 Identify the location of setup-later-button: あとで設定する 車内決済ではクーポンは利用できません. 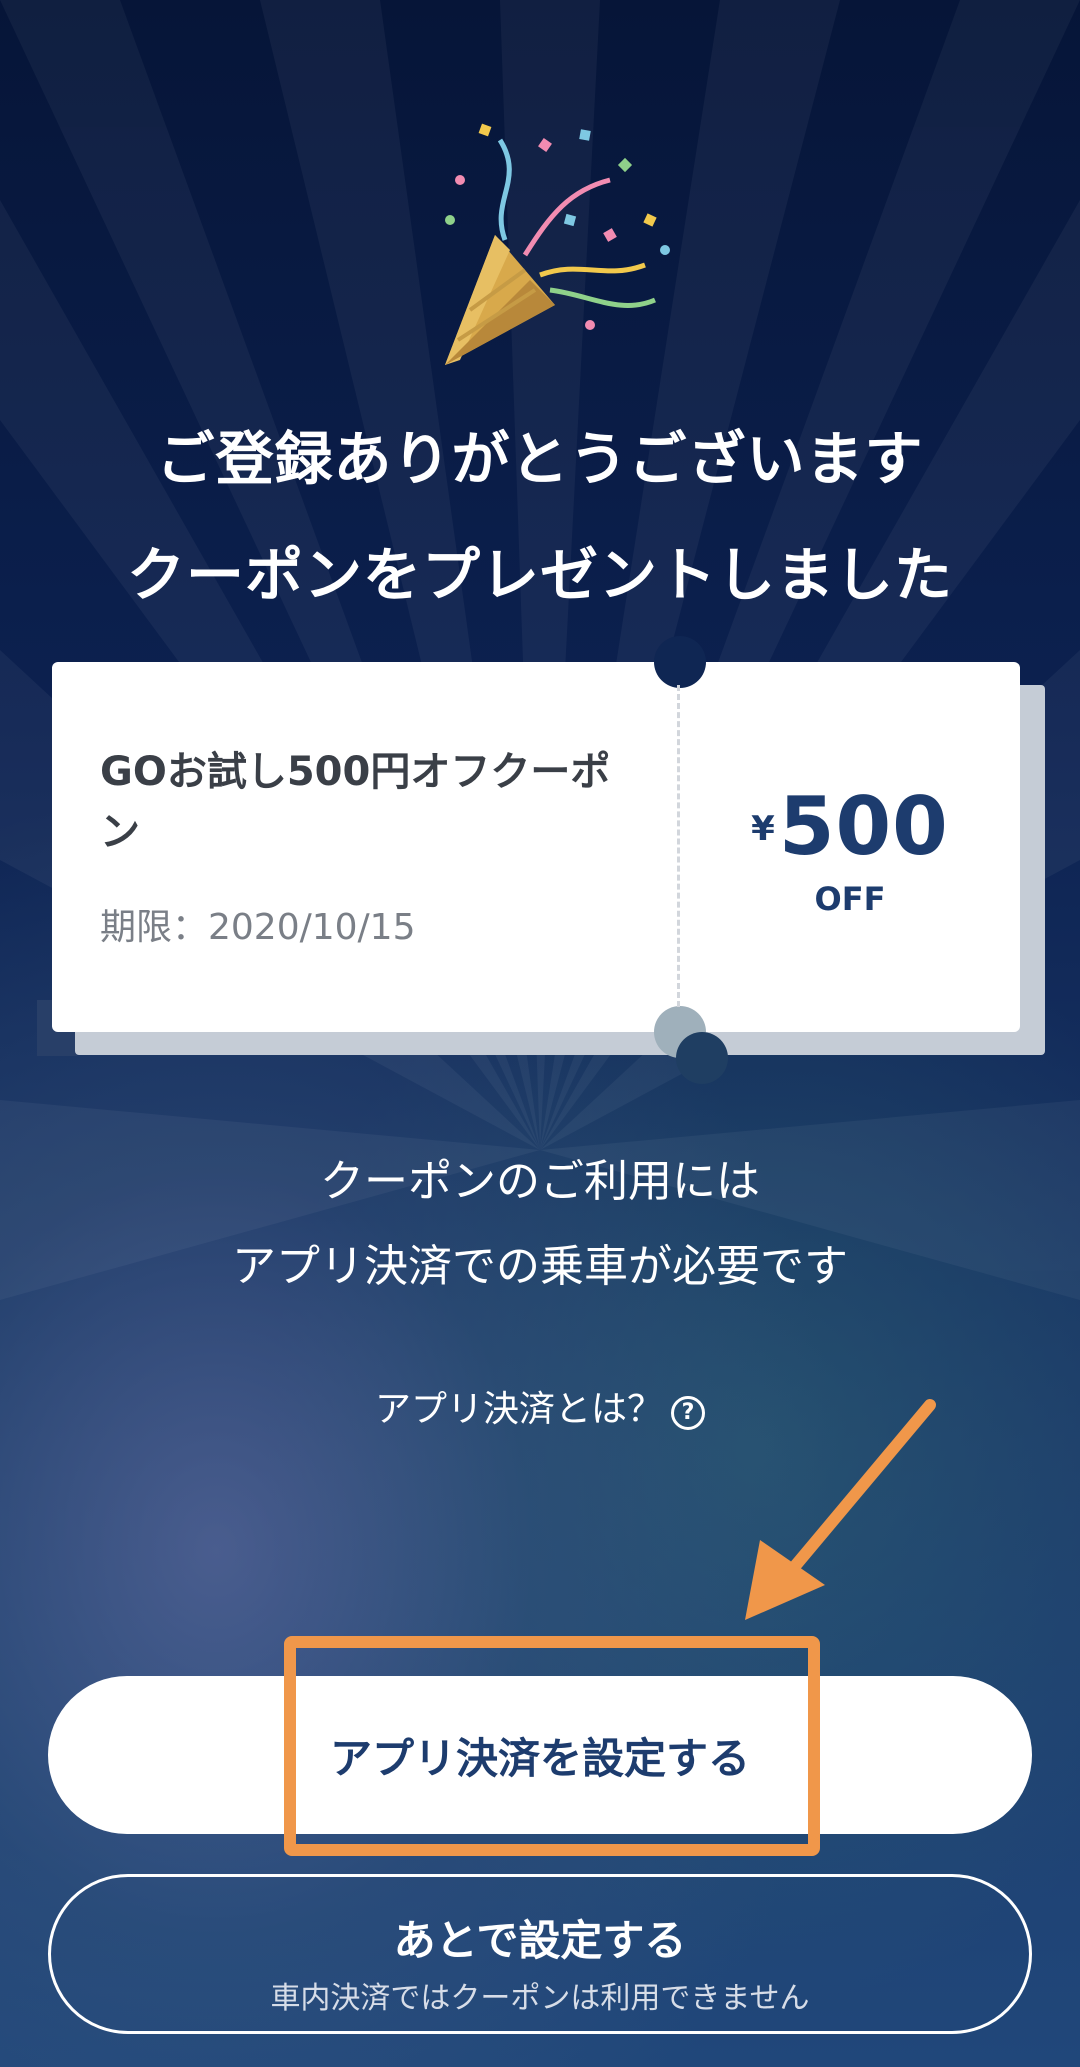
(540, 1954).